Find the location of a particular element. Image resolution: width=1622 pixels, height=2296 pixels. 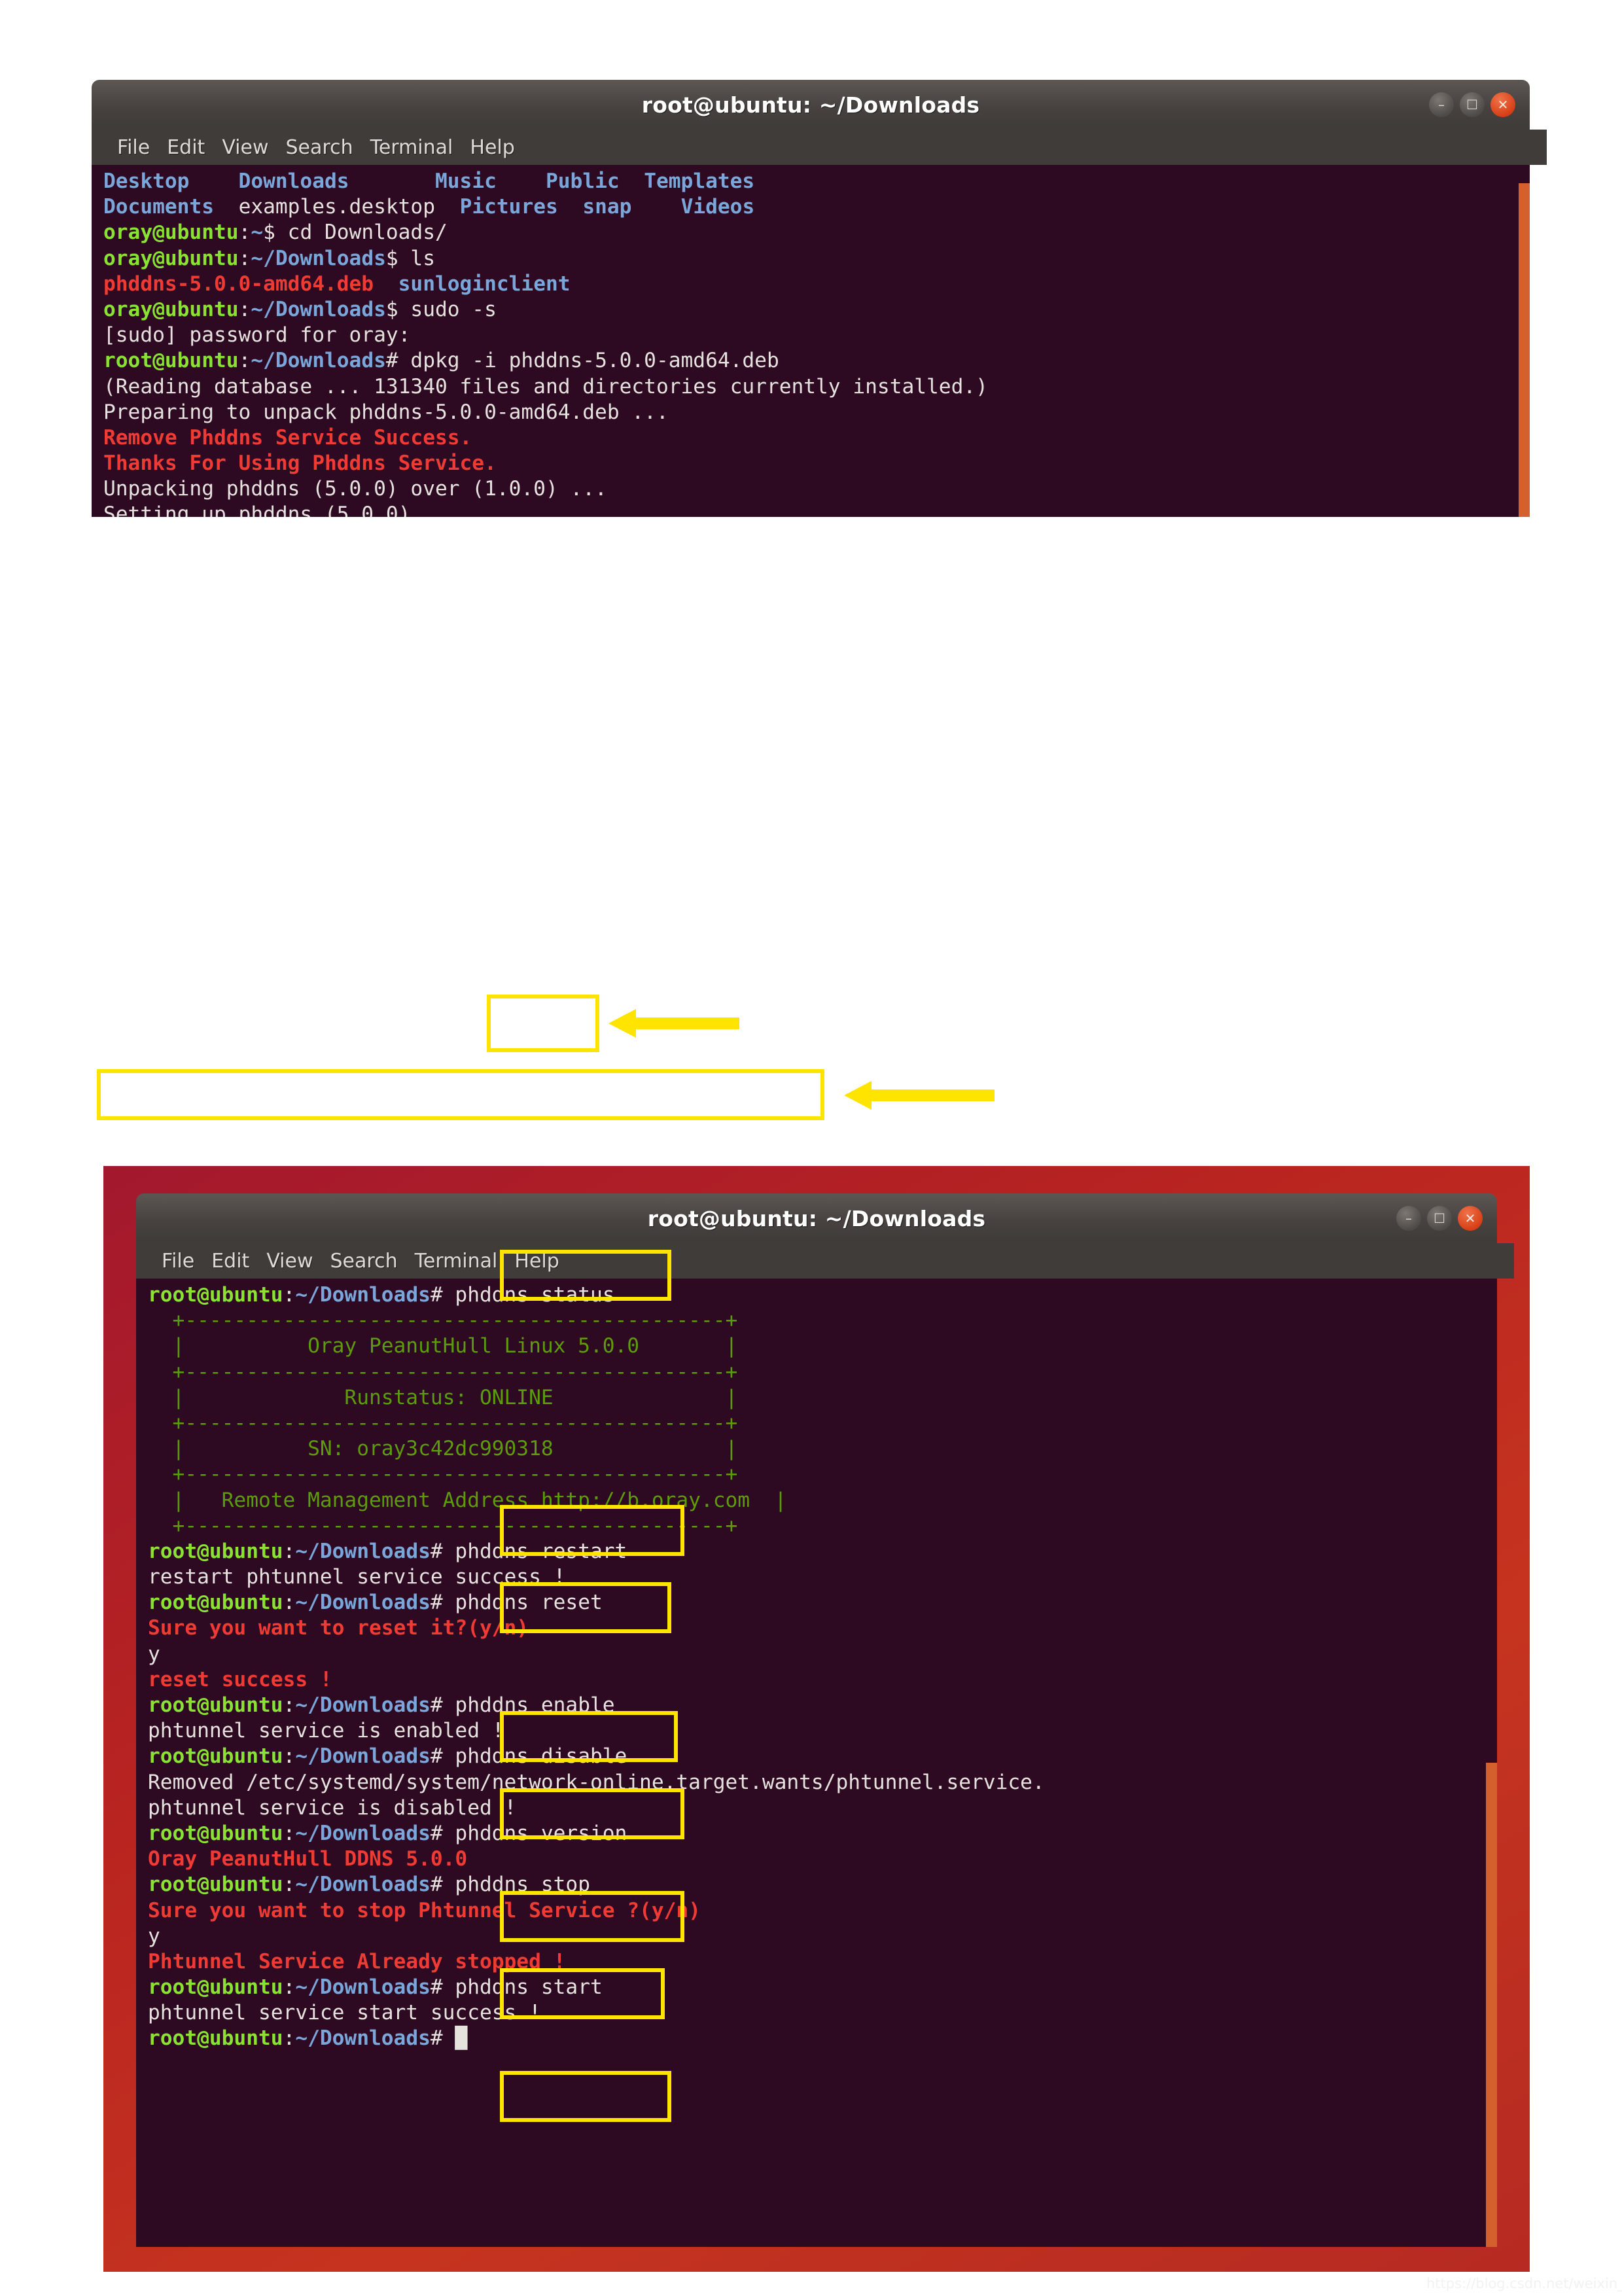

terminal-segment: phtunnel service start success ! is located at coordinates (344, 2013).